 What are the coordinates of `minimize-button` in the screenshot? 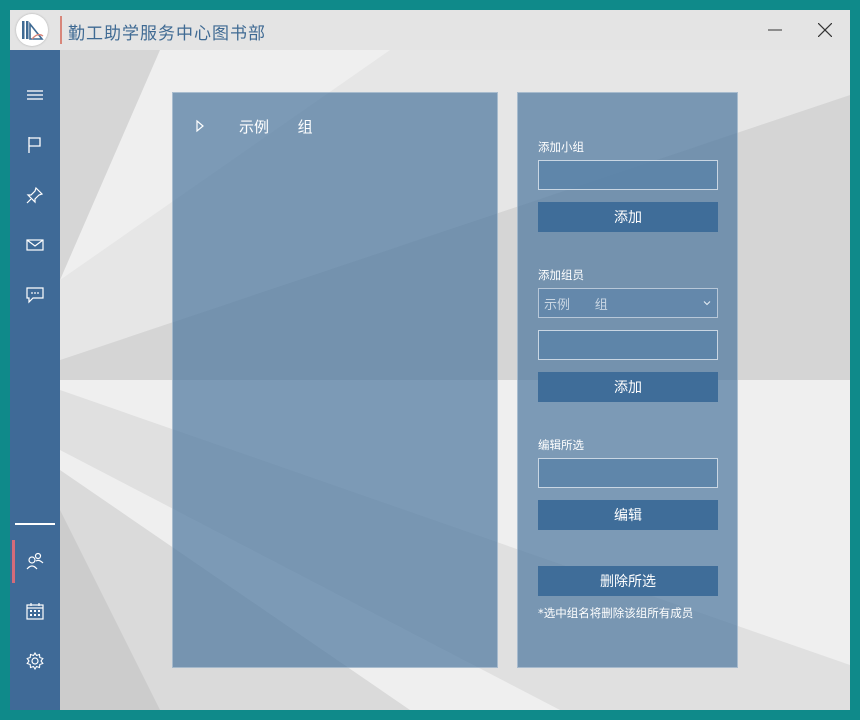 It's located at (775, 30).